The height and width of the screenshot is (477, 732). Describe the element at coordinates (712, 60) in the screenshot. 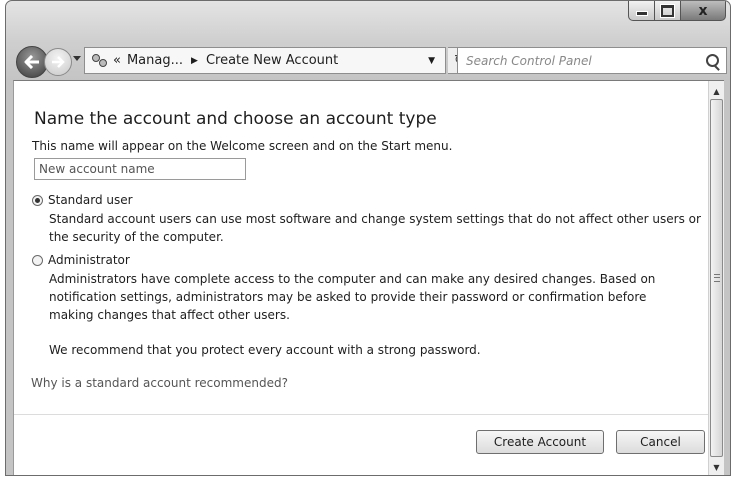

I see `search-icon` at that location.